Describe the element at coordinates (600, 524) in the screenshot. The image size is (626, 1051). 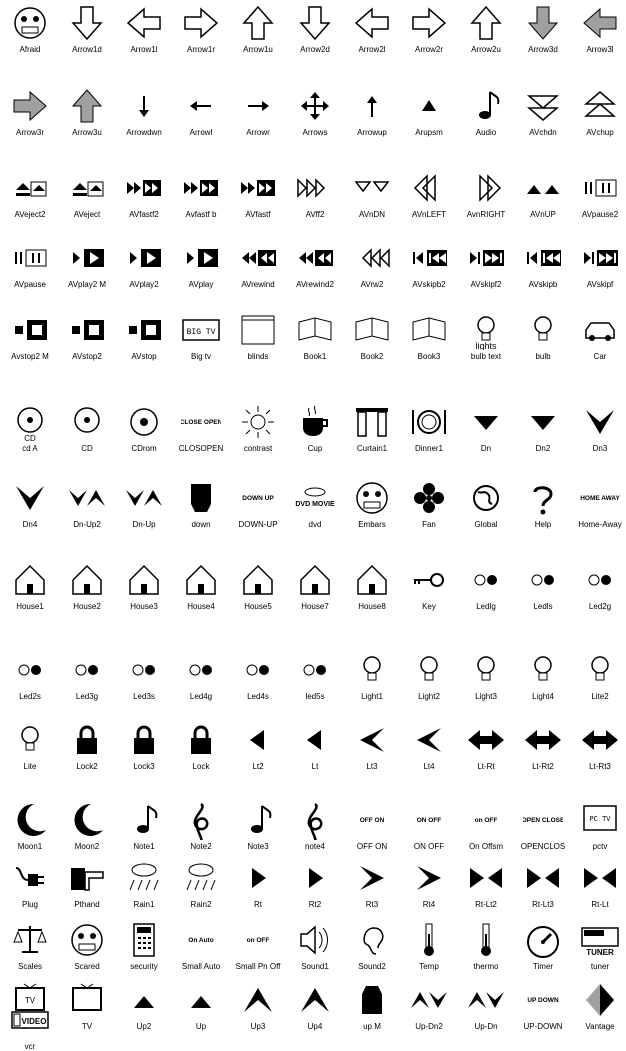
I see `icon-label: Home-Away` at that location.